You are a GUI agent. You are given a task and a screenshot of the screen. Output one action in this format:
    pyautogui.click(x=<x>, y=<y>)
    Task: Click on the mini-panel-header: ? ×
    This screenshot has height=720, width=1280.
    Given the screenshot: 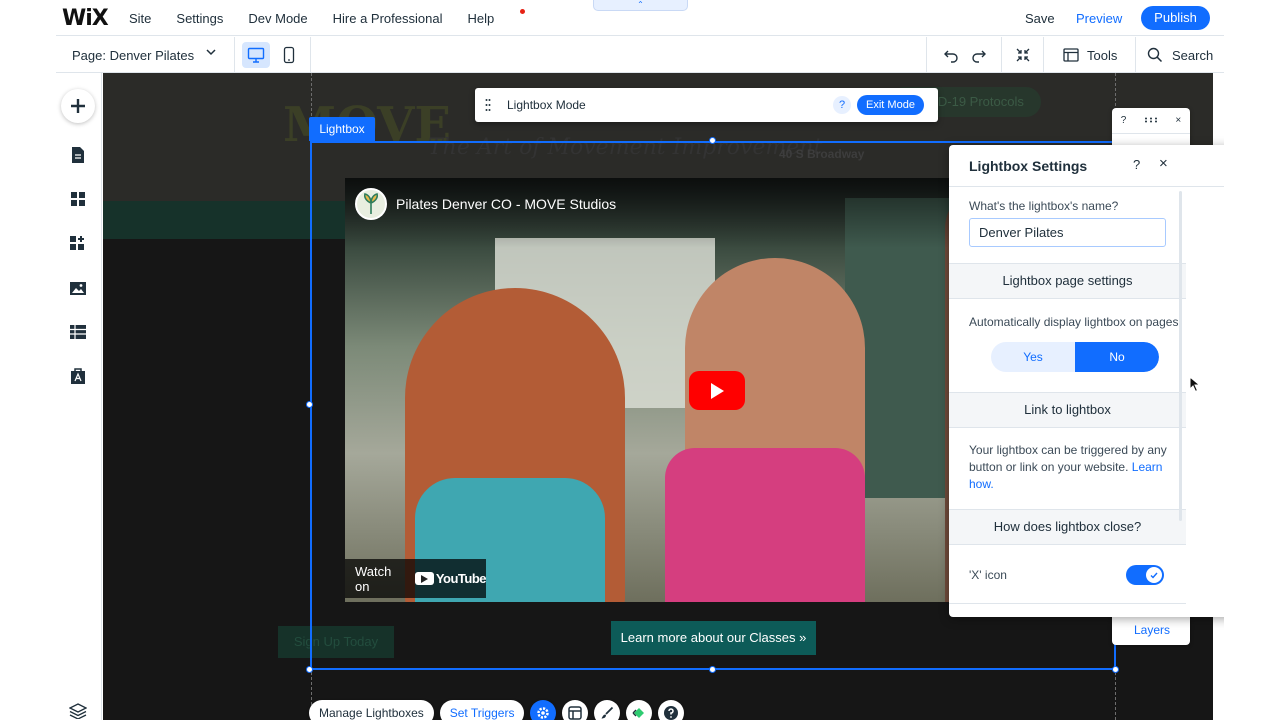 What is the action you would take?
    pyautogui.click(x=1151, y=121)
    